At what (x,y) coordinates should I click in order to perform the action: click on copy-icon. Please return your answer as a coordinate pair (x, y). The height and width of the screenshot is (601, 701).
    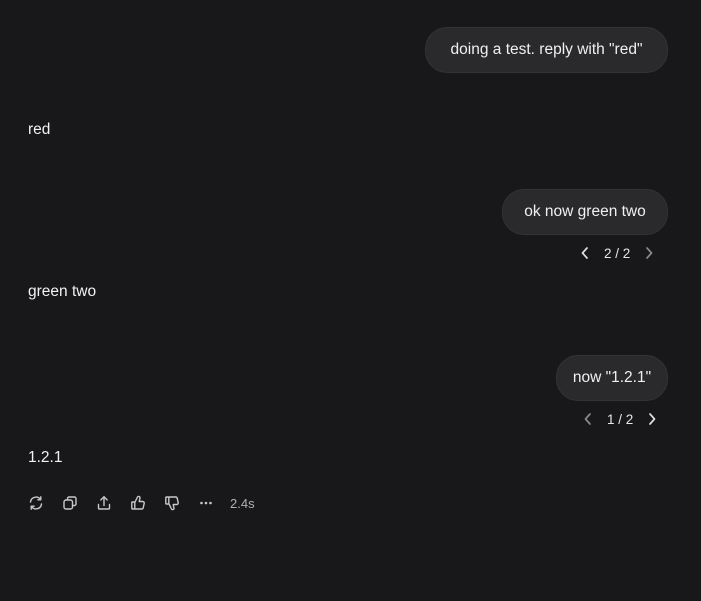
    Looking at the image, I should click on (70, 503).